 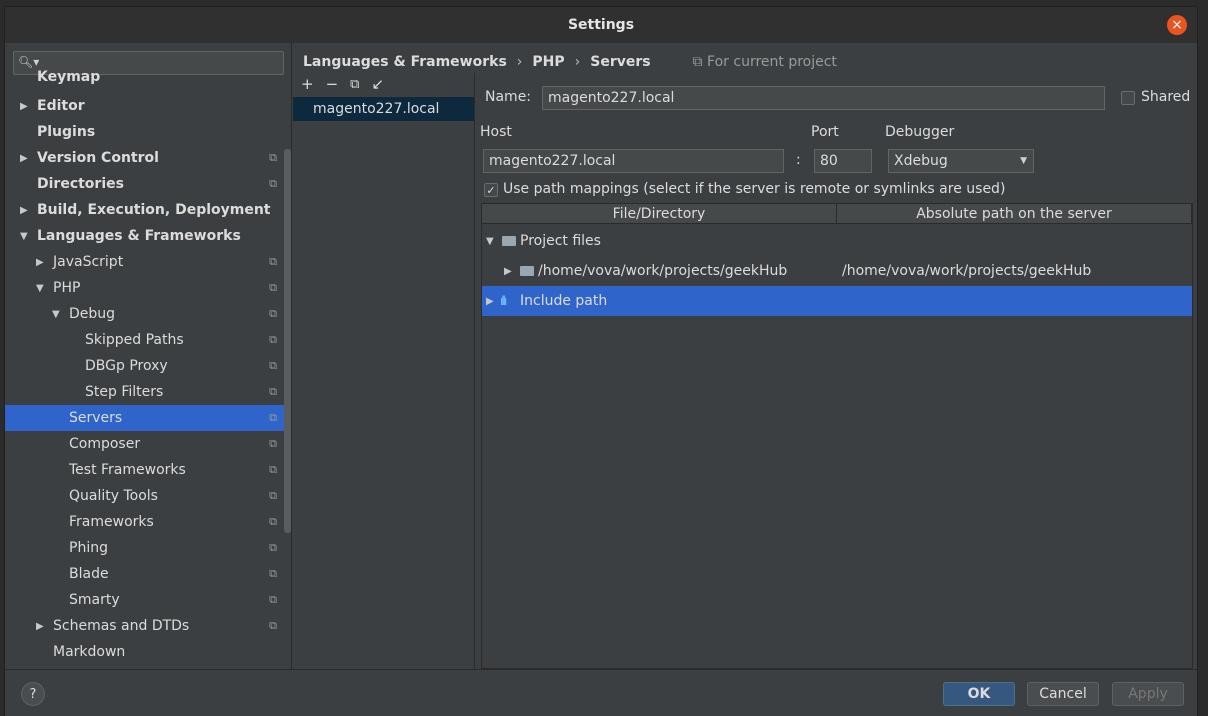 I want to click on copy-server-button: ⧉, so click(x=354, y=84).